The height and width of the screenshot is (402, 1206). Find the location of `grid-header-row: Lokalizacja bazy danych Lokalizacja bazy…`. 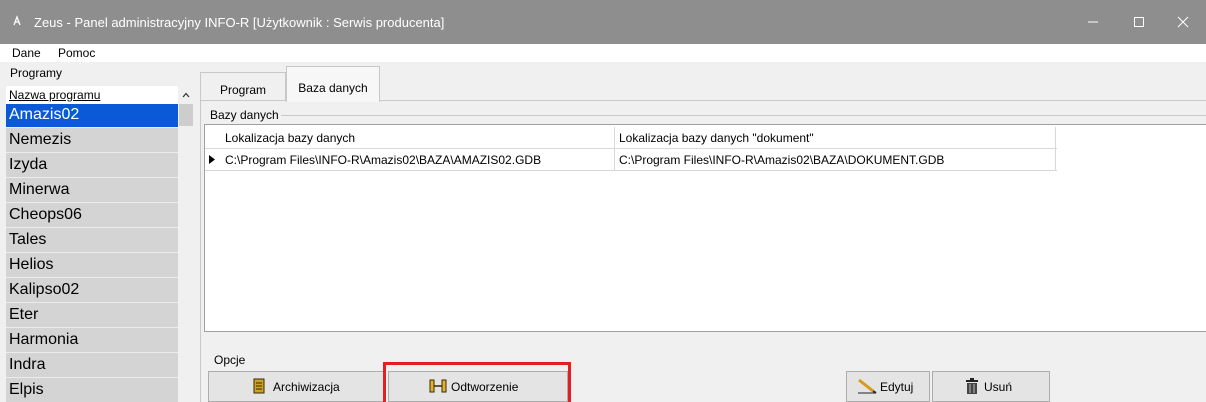

grid-header-row: Lokalizacja bazy danych Lokalizacja bazy… is located at coordinates (631, 138).